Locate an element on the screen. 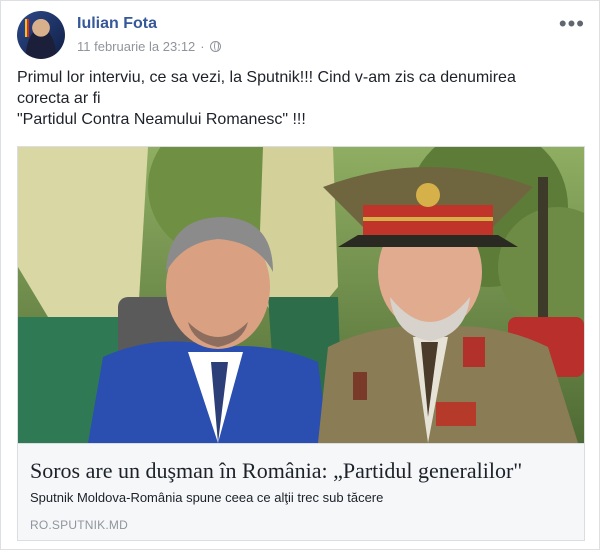 This screenshot has width=600, height=550. link-source: RO.SPUTNIK.MD is located at coordinates (79, 525).